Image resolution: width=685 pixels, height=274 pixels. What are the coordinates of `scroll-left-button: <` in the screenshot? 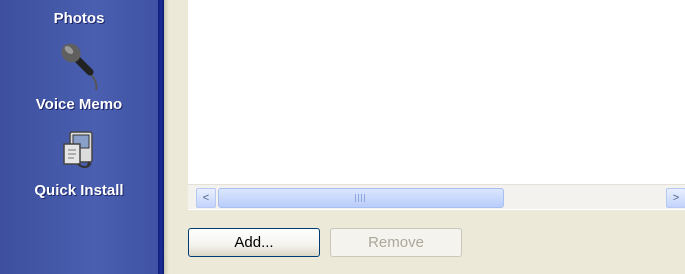 It's located at (206, 198).